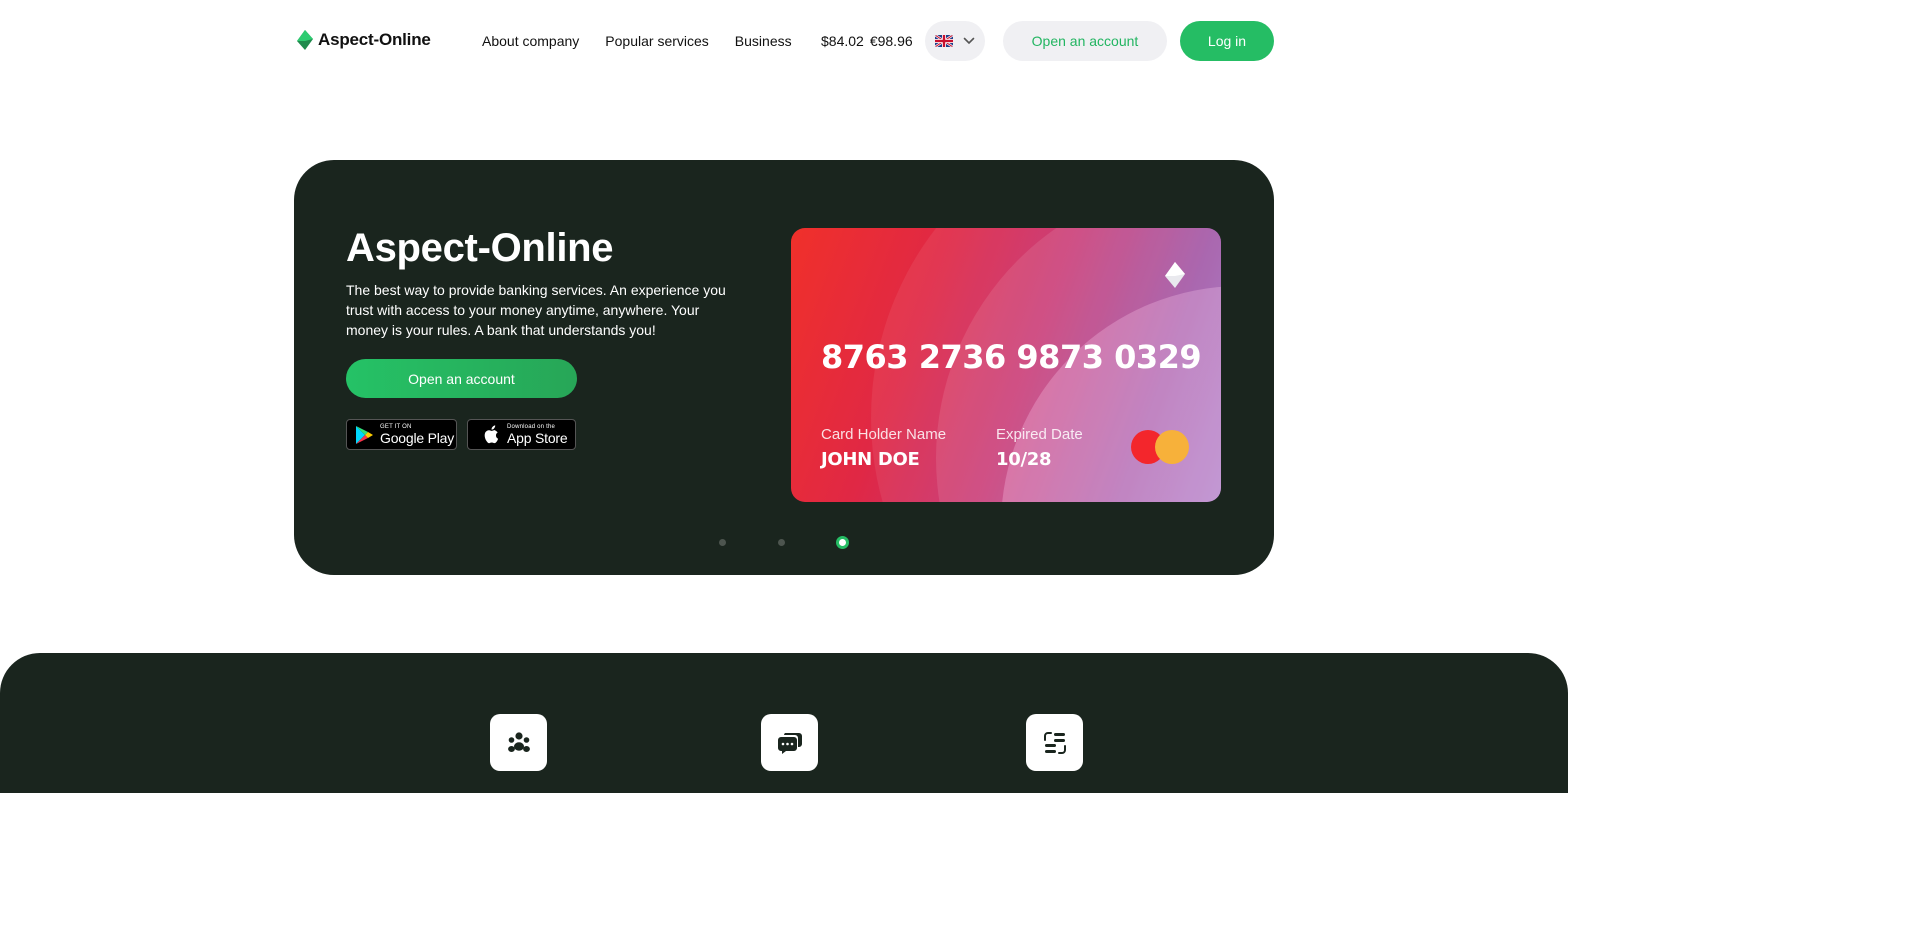 Image resolution: width=1920 pixels, height=925 pixels. What do you see at coordinates (870, 459) in the screenshot?
I see `card-holder-value: JOHN DOE` at bounding box center [870, 459].